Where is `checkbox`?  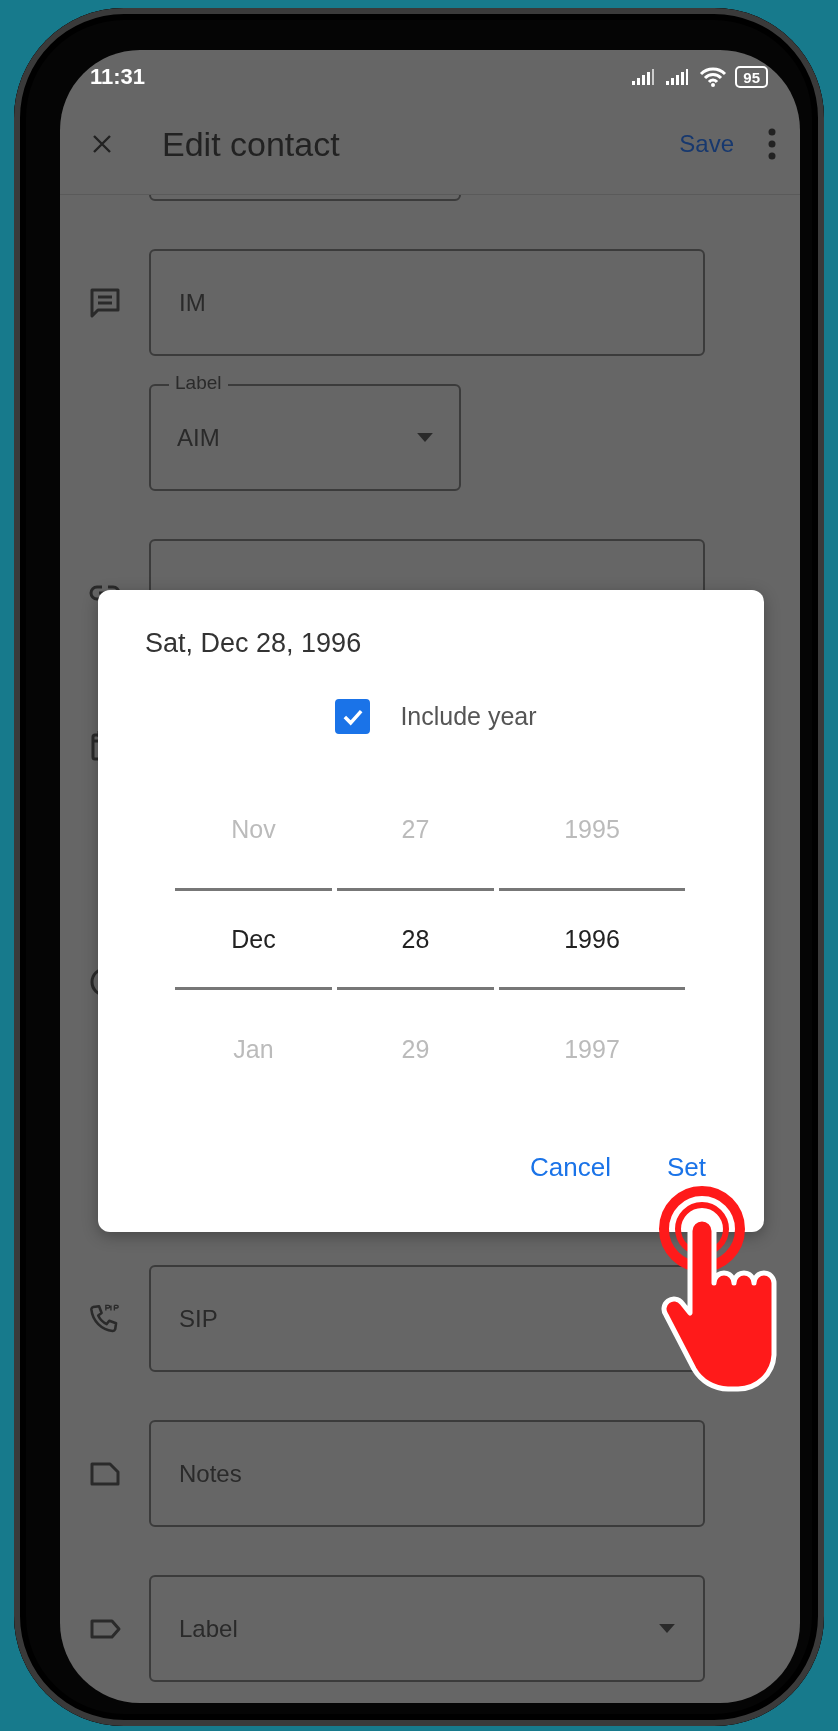 checkbox is located at coordinates (353, 716).